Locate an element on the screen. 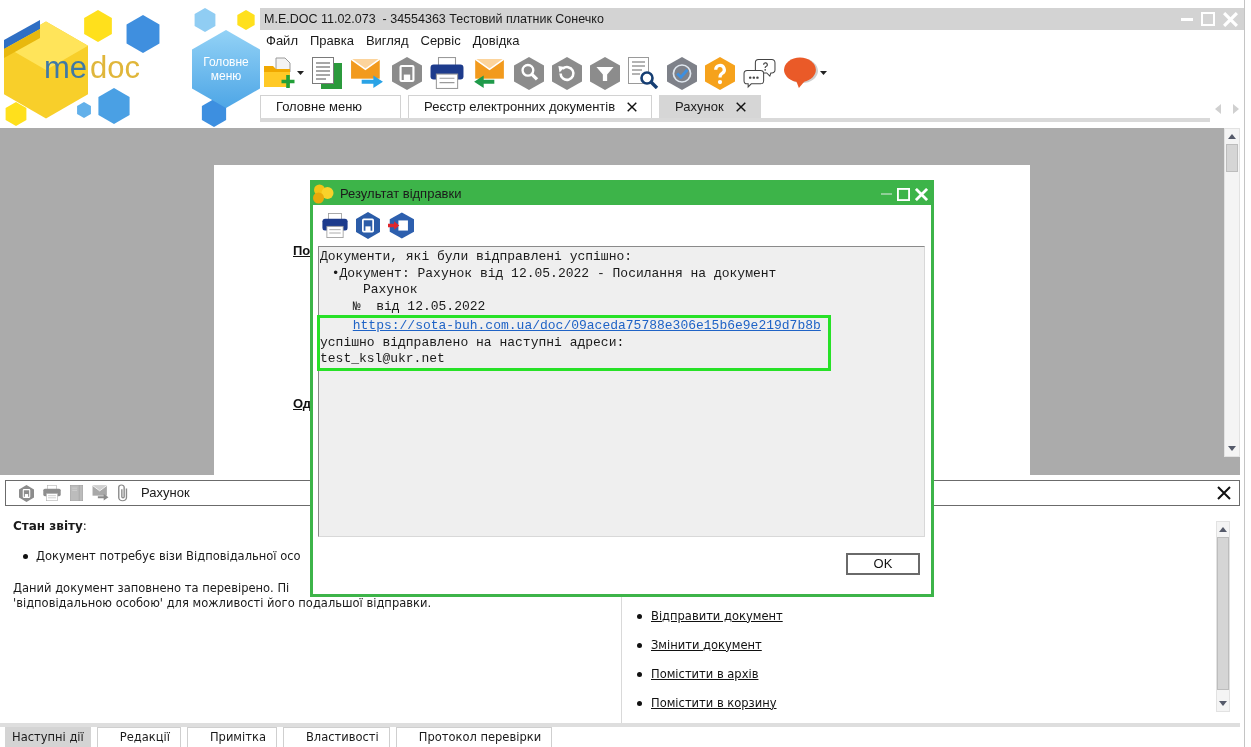 The width and height of the screenshot is (1251, 747). ok-button: OK is located at coordinates (883, 564).